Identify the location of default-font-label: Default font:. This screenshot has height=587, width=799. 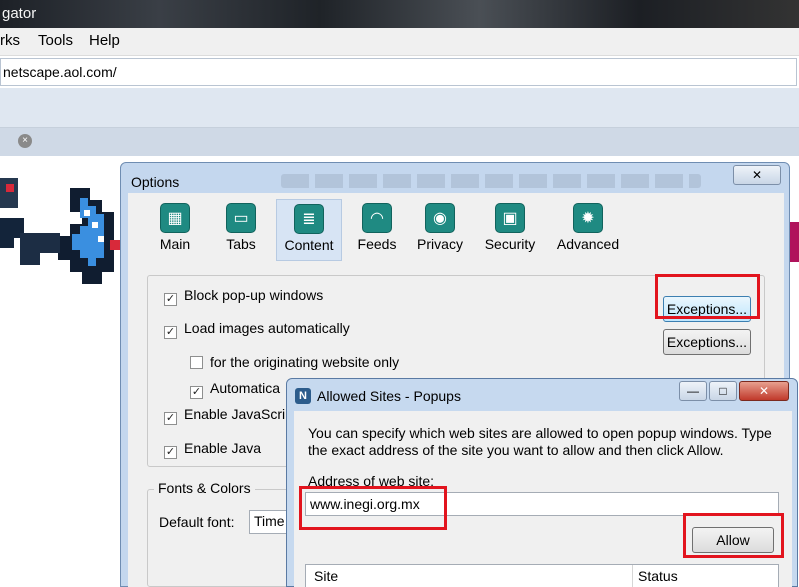
(197, 522).